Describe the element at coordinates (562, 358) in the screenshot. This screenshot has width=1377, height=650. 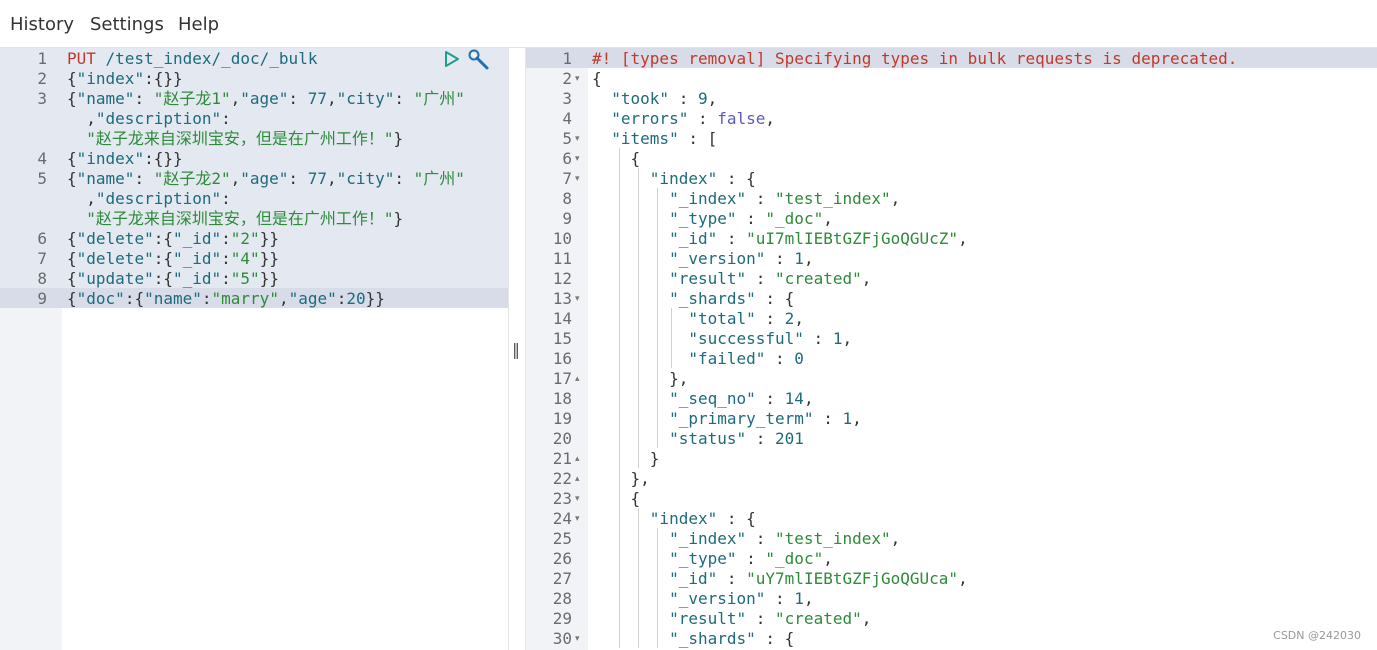
I see `line-number: 16` at that location.